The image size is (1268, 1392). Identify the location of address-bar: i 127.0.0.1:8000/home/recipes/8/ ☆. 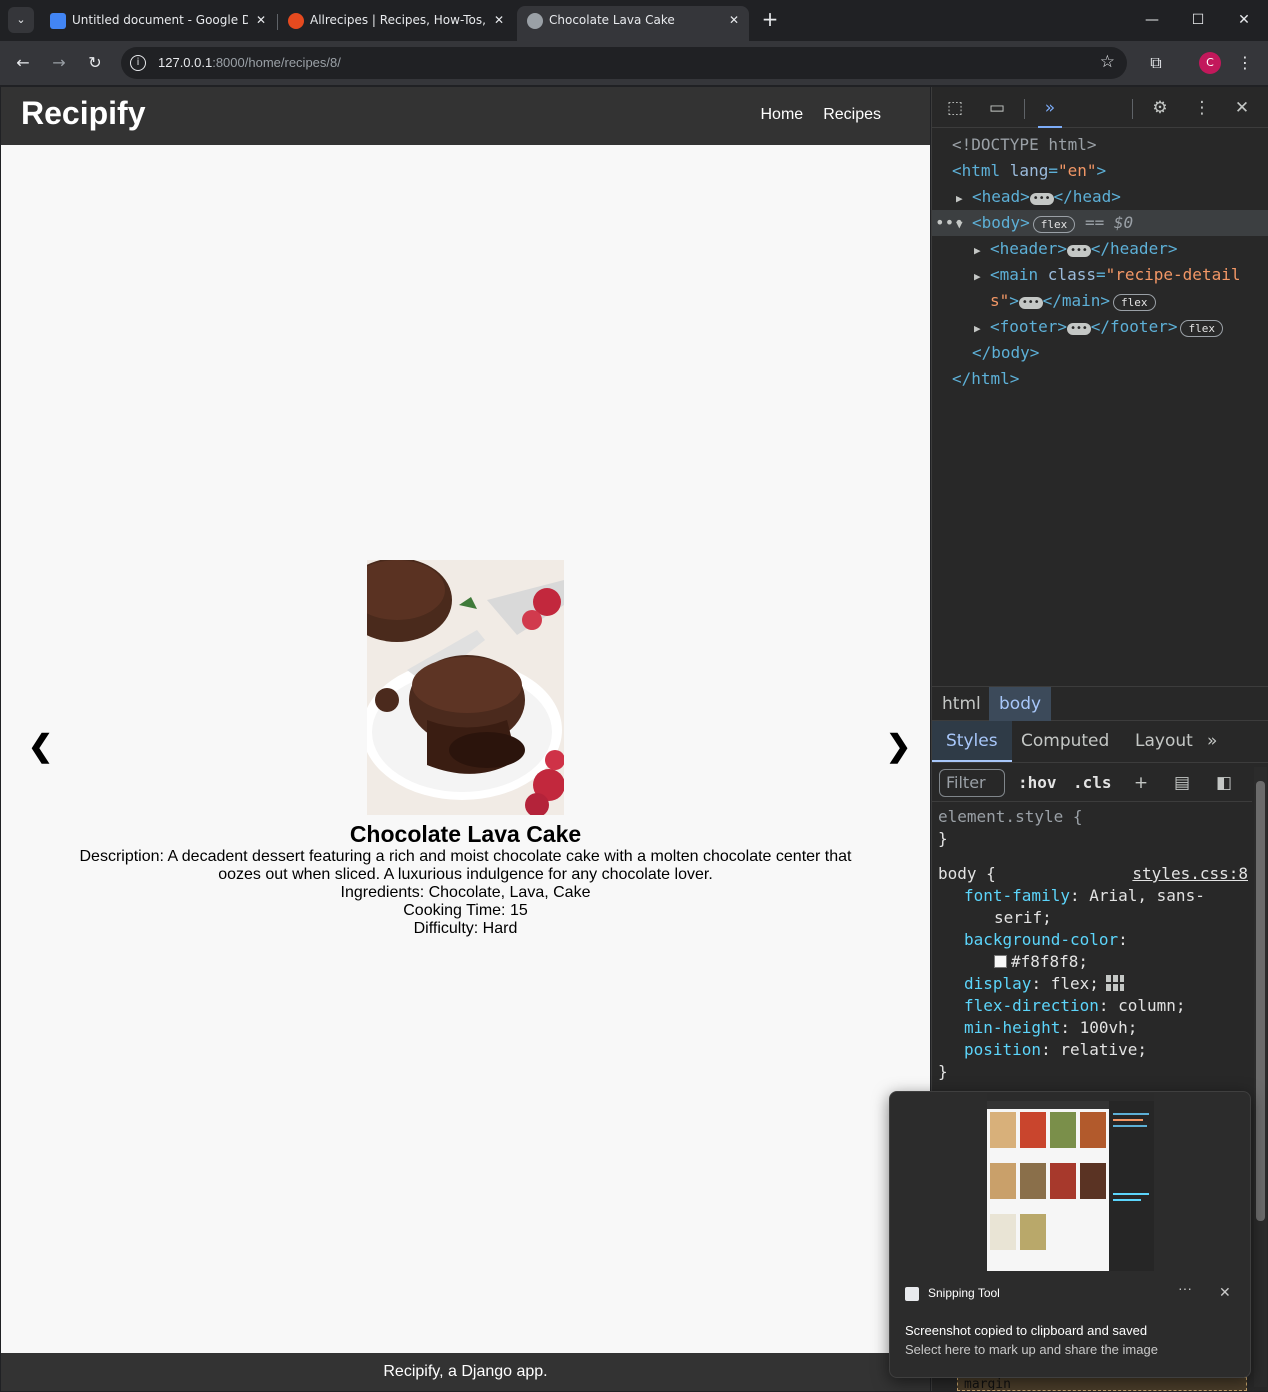
(624, 63).